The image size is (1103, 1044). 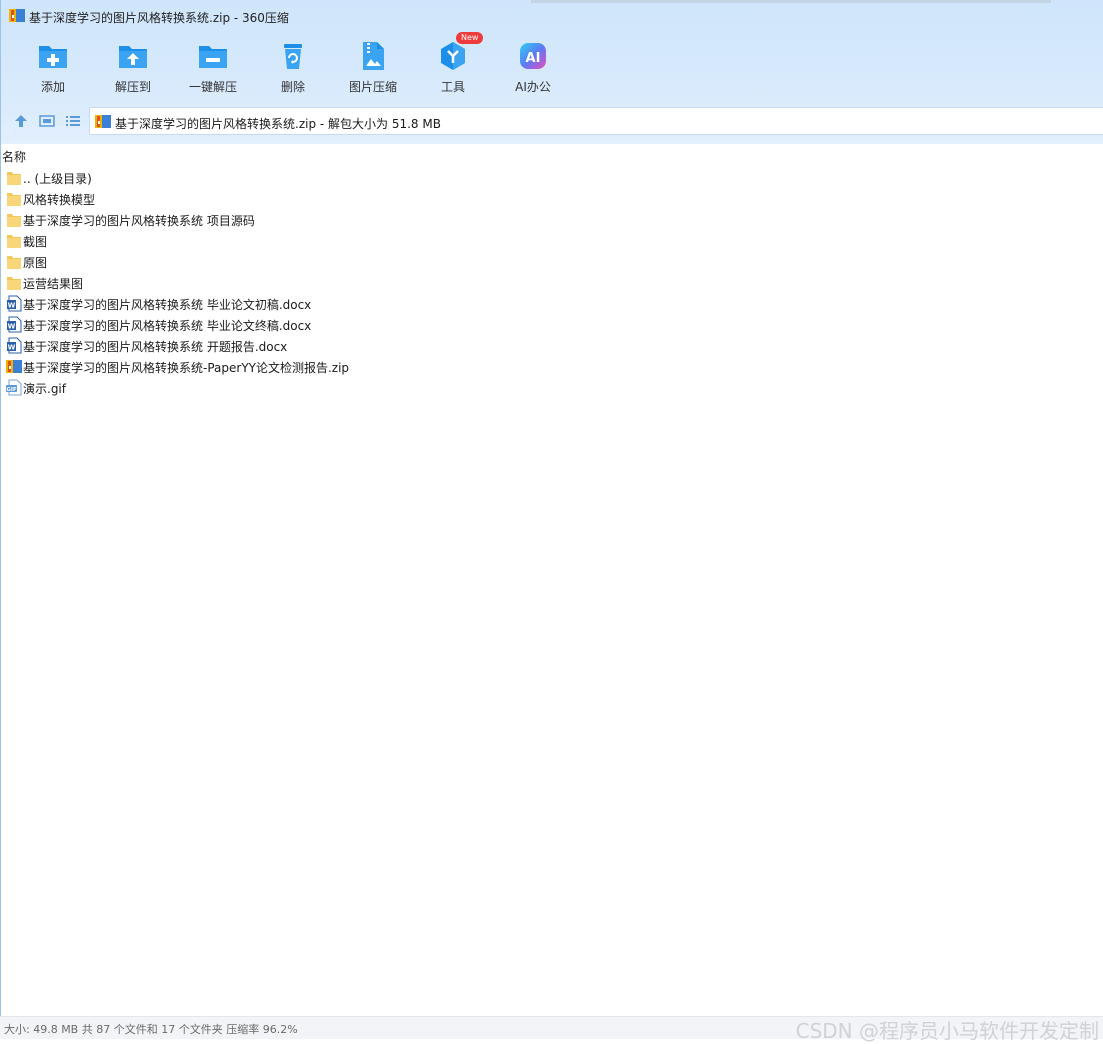 I want to click on title-bar: 基于深度学习的图片风格转换系统.zip - 360压缩, so click(x=552, y=16).